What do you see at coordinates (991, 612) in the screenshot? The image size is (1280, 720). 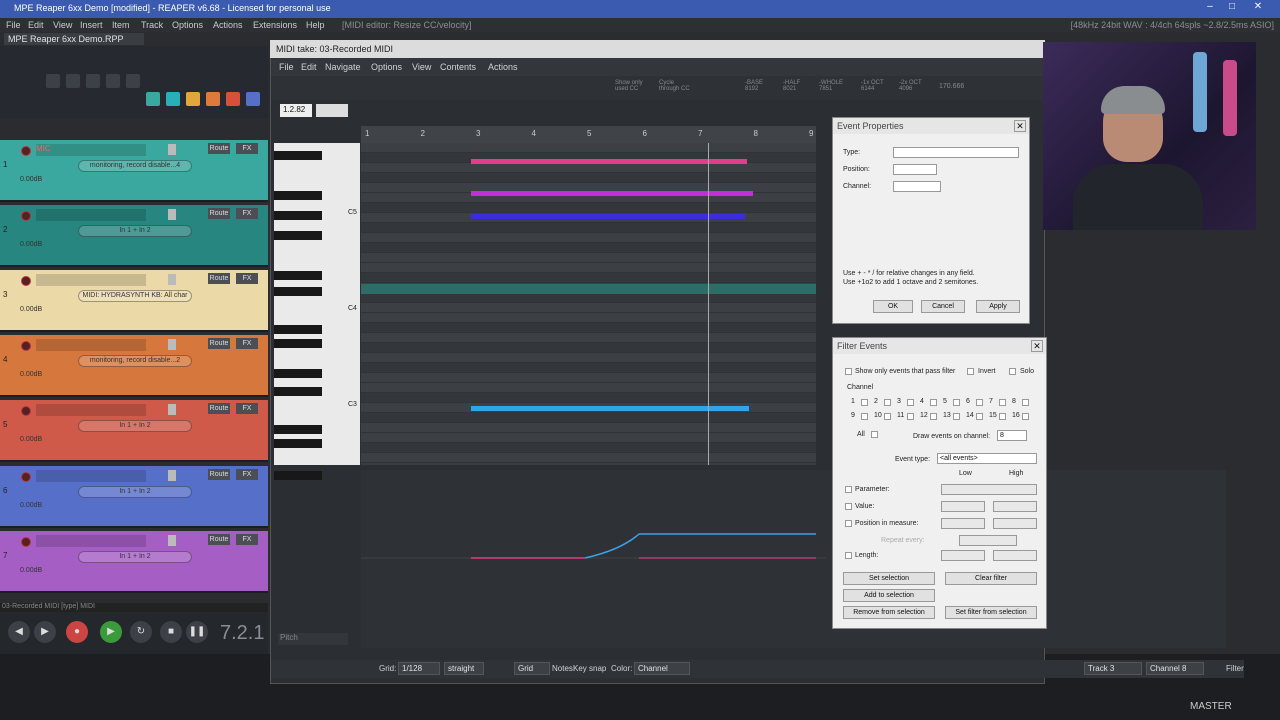 I see `set-filter-from-selection-button: Set filter from selection` at bounding box center [991, 612].